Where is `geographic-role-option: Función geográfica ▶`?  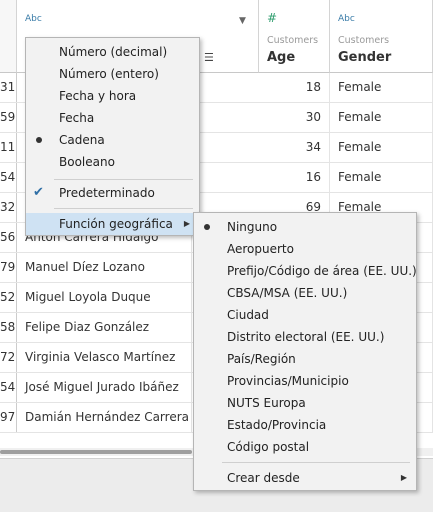
geographic-role-option: Función geográfica ▶ is located at coordinates (112, 224).